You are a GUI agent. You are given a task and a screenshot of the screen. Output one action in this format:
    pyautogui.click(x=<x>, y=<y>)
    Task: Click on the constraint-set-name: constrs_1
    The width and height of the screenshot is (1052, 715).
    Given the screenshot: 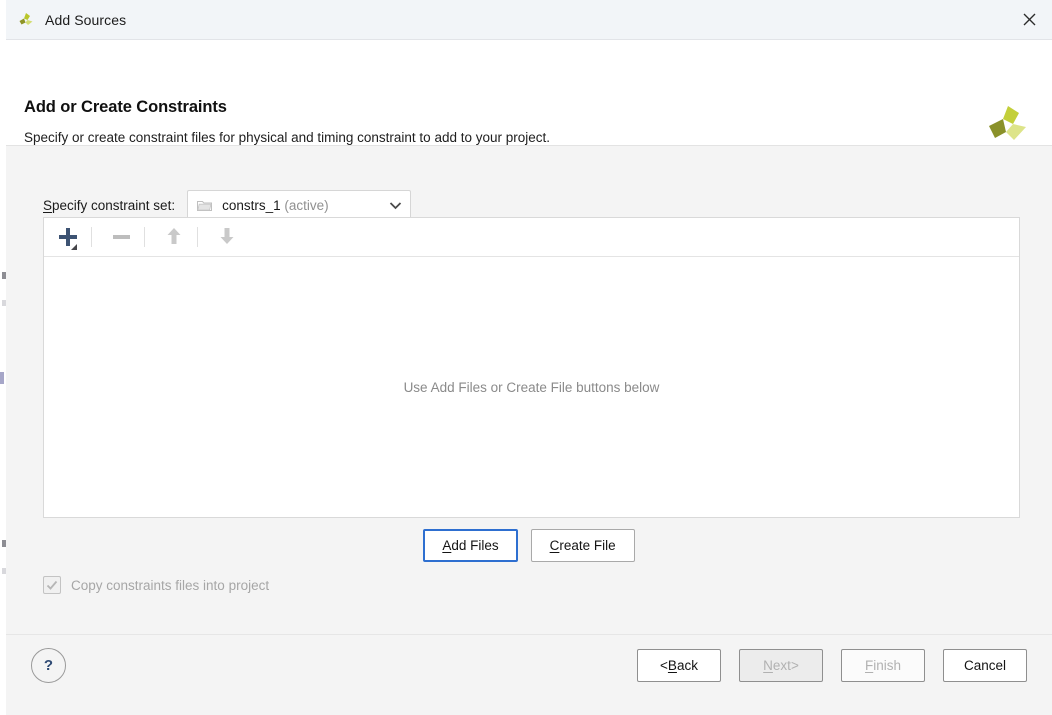 What is the action you would take?
    pyautogui.click(x=251, y=205)
    